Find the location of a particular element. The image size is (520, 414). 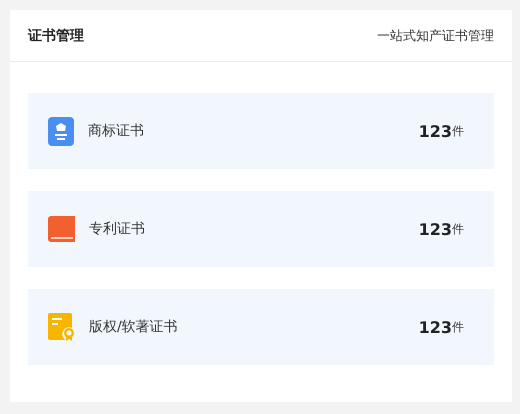

panel-subtitle: 一站式知产证书管理 is located at coordinates (435, 36).